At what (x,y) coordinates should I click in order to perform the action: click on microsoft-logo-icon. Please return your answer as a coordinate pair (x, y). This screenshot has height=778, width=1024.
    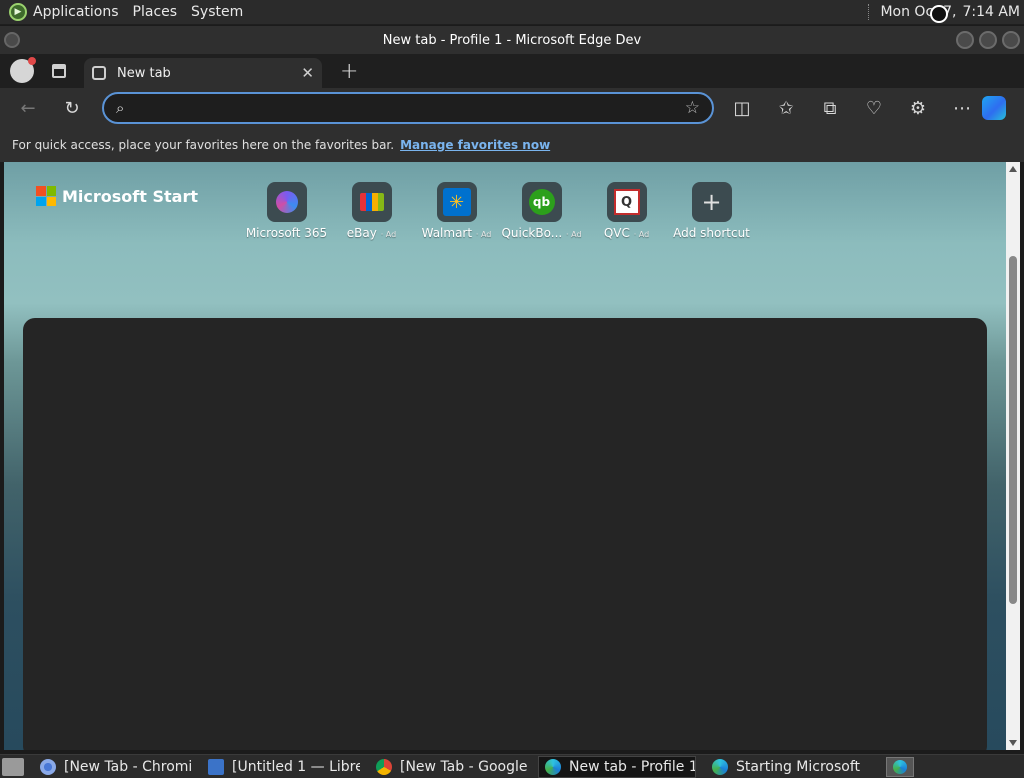
    Looking at the image, I should click on (46, 196).